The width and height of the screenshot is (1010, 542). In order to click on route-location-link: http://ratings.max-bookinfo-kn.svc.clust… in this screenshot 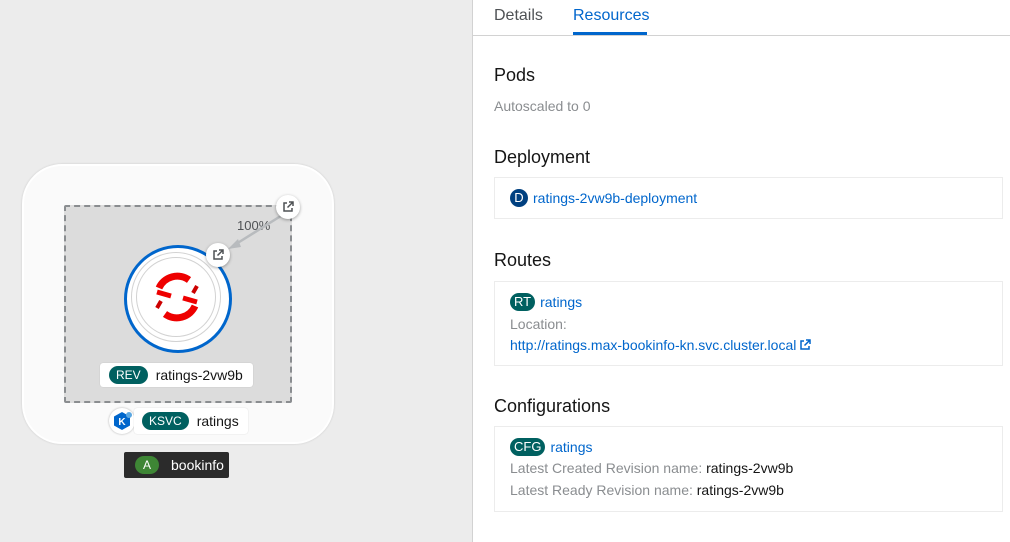, I will do `click(653, 345)`.